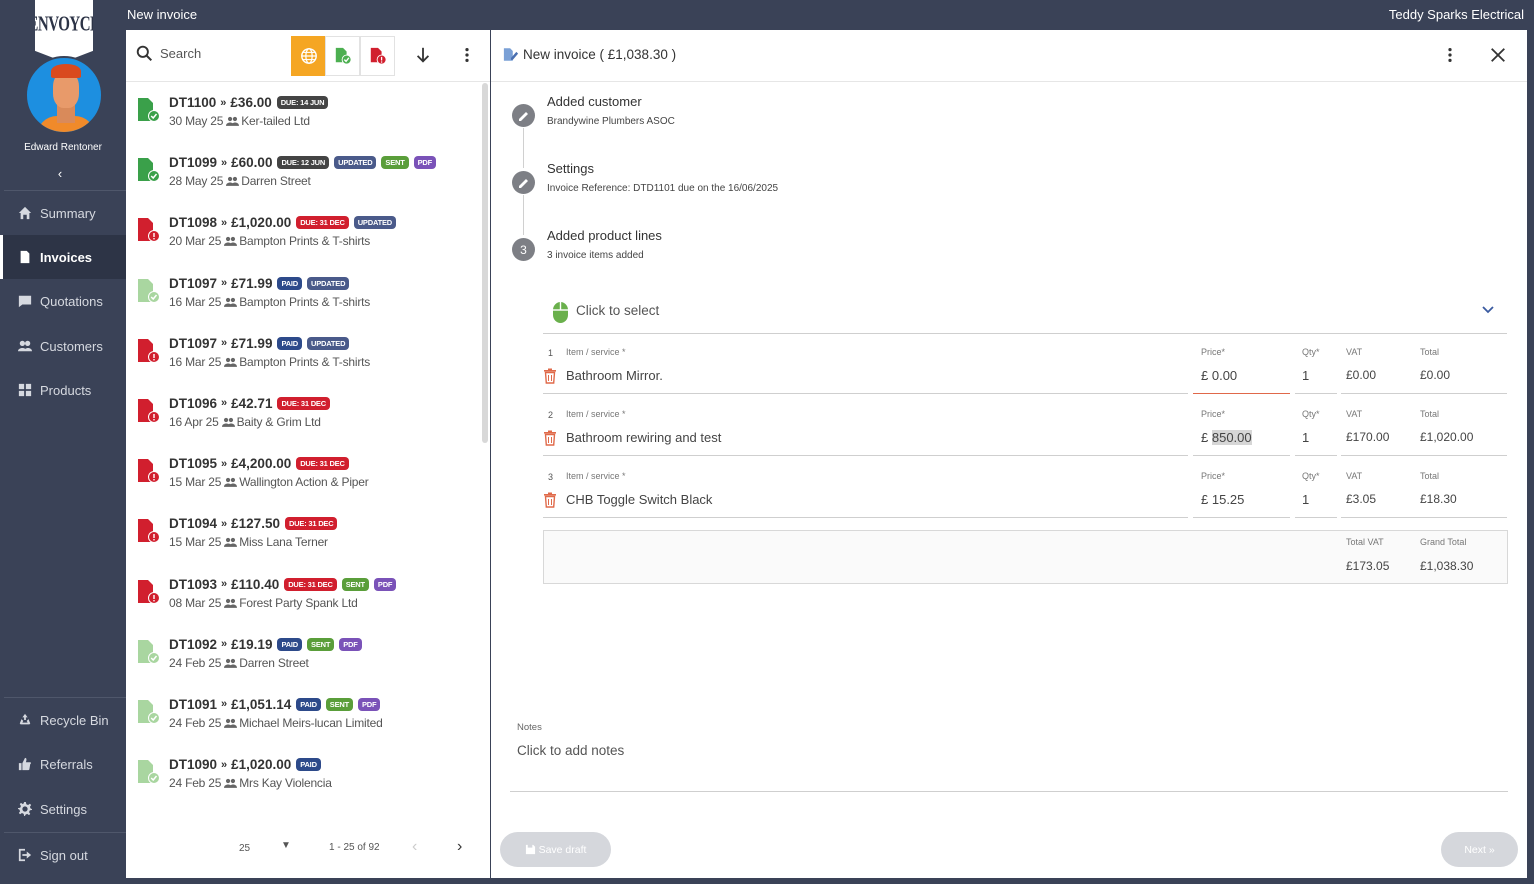 The width and height of the screenshot is (1534, 884). Describe the element at coordinates (193, 163) in the screenshot. I see `invoice-id: DT1099` at that location.